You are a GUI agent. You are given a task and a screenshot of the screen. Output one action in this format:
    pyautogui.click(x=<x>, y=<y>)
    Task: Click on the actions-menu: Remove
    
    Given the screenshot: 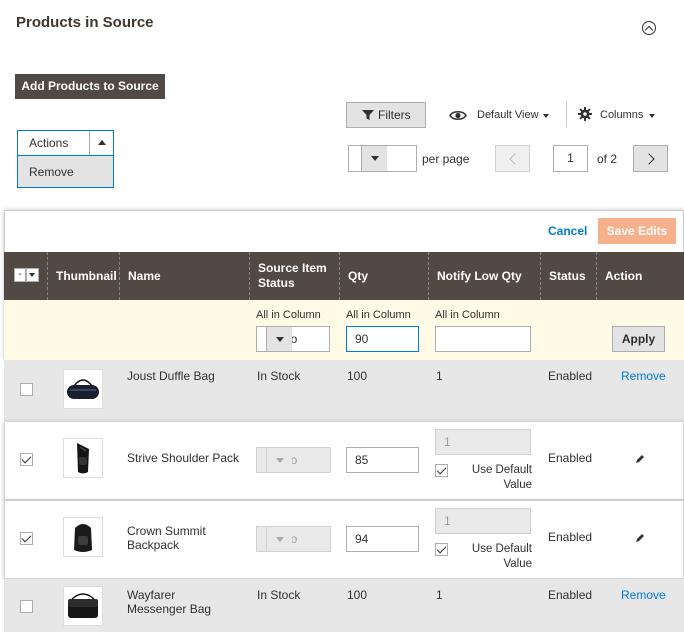 What is the action you would take?
    pyautogui.click(x=65, y=171)
    